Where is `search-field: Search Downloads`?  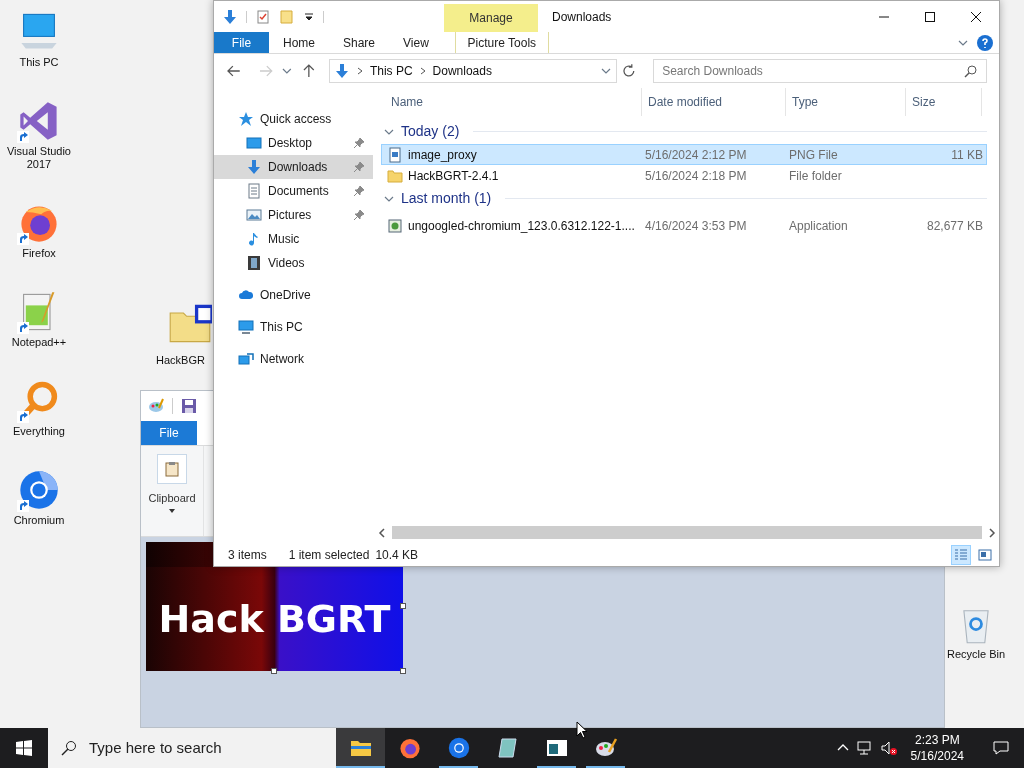 search-field: Search Downloads is located at coordinates (820, 71).